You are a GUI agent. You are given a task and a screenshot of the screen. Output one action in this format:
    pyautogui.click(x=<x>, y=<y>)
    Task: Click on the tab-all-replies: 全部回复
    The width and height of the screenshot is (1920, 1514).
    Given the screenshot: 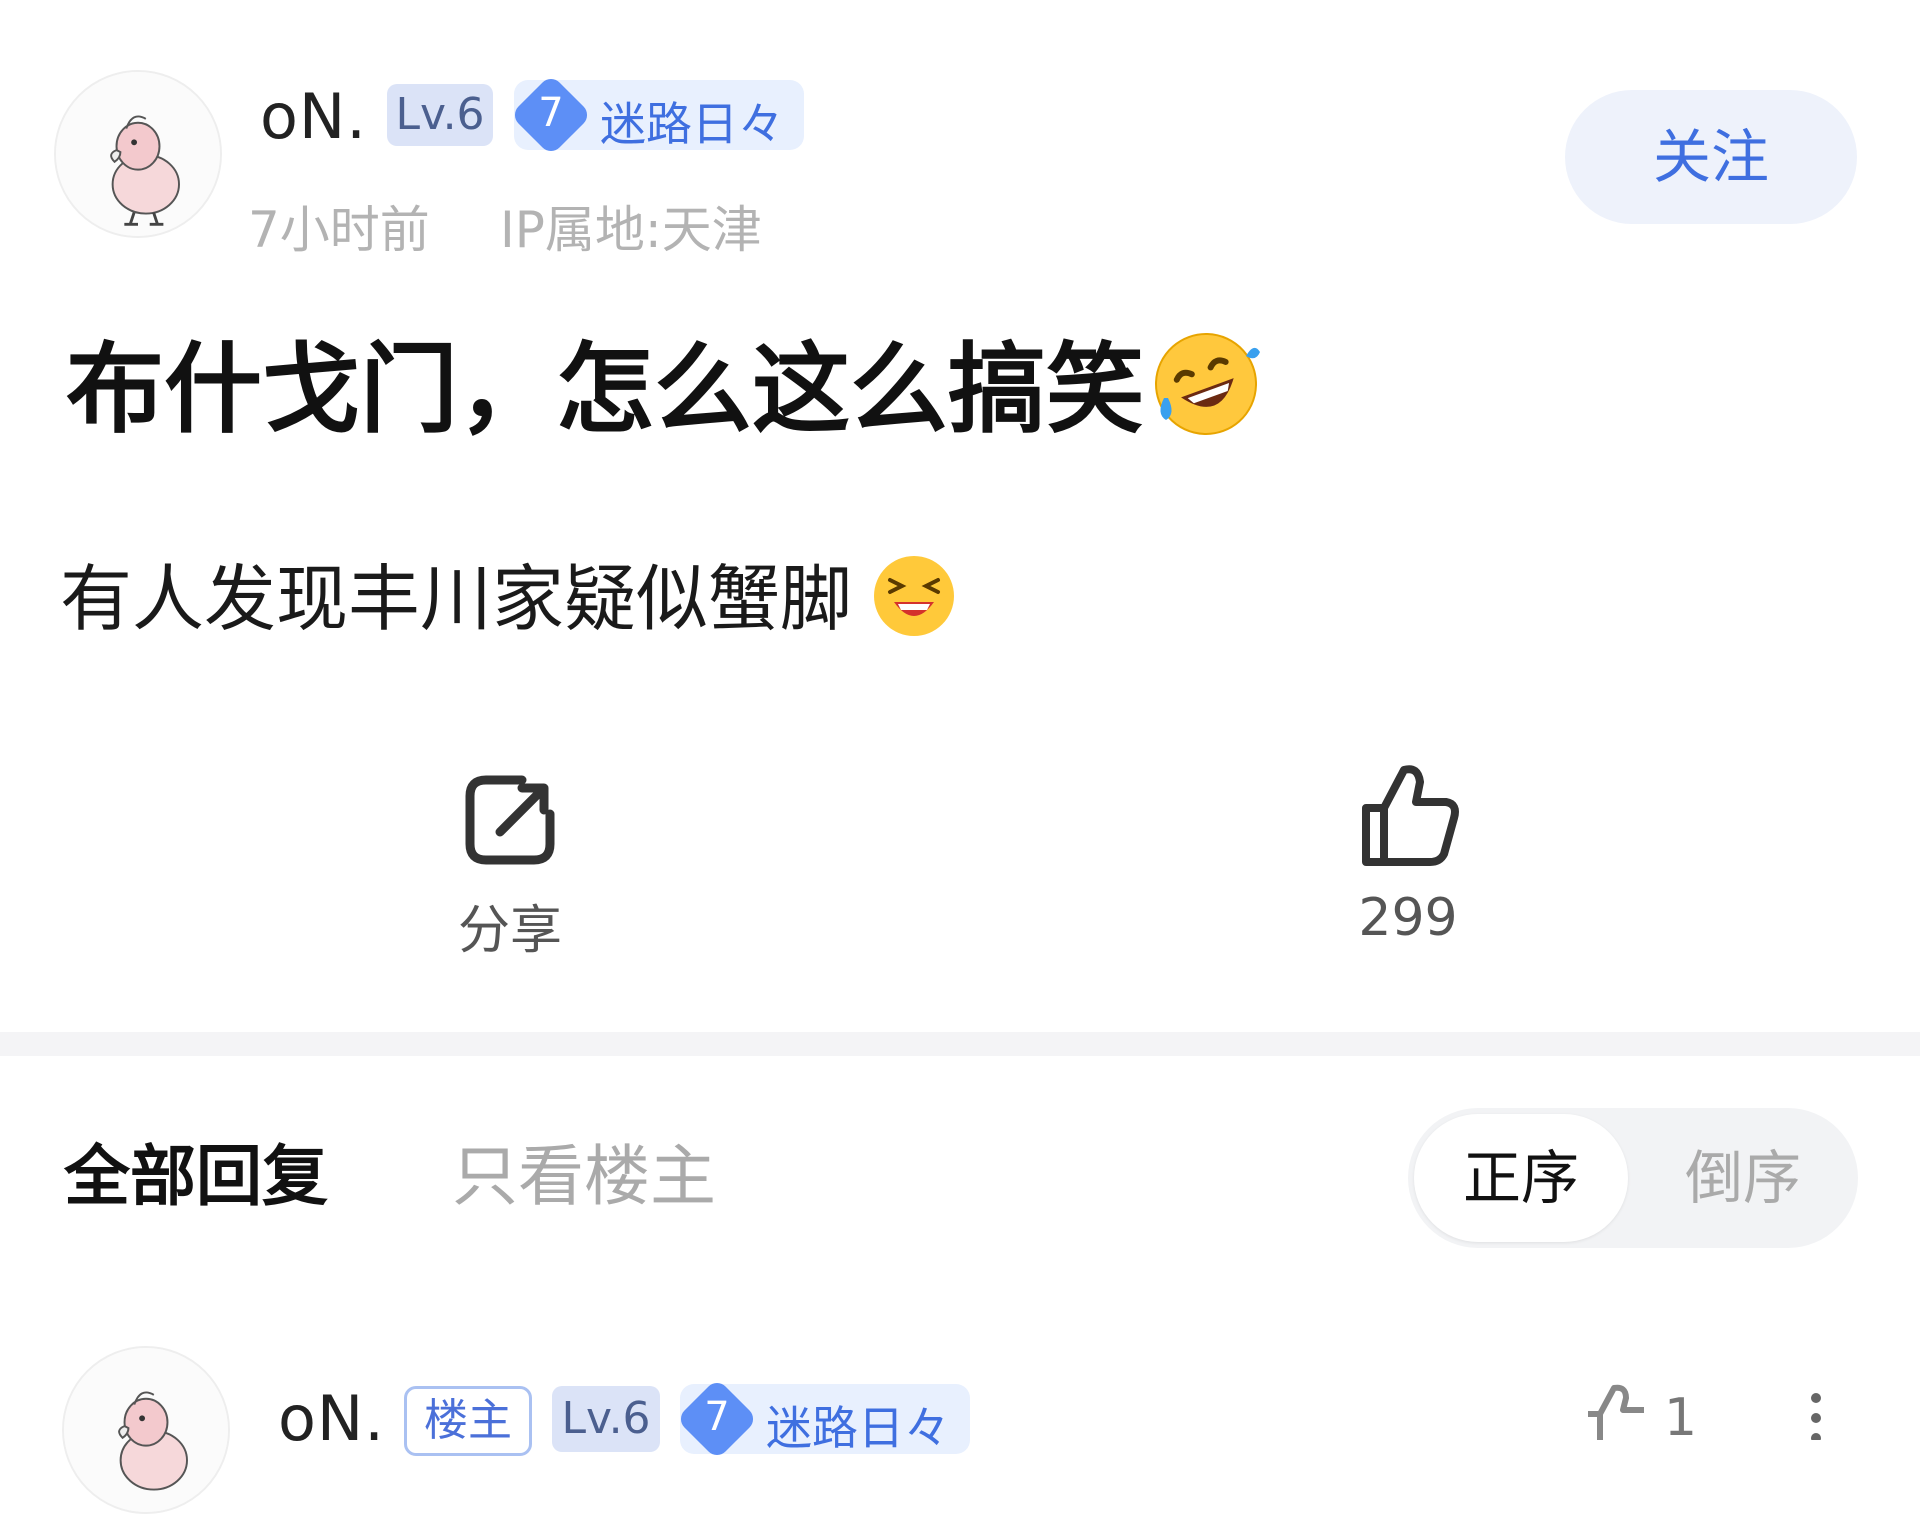 What is the action you would take?
    pyautogui.click(x=196, y=1171)
    